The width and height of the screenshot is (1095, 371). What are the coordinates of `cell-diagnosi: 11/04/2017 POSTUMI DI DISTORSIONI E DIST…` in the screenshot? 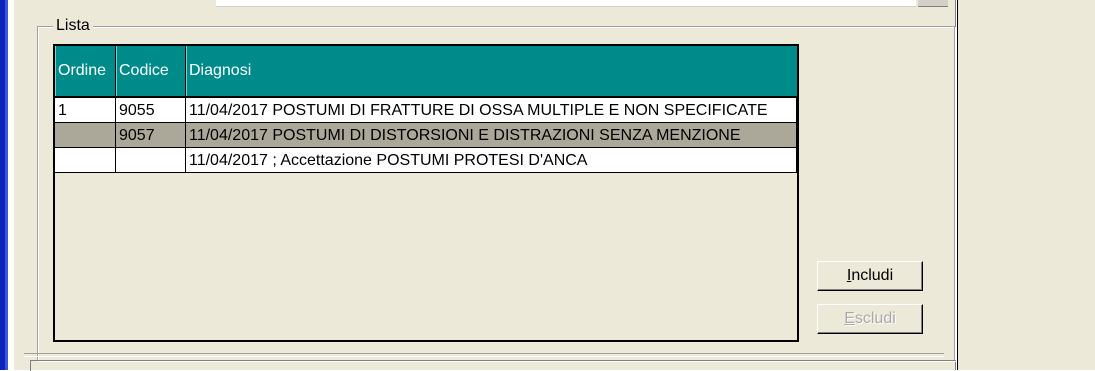 It's located at (491, 135).